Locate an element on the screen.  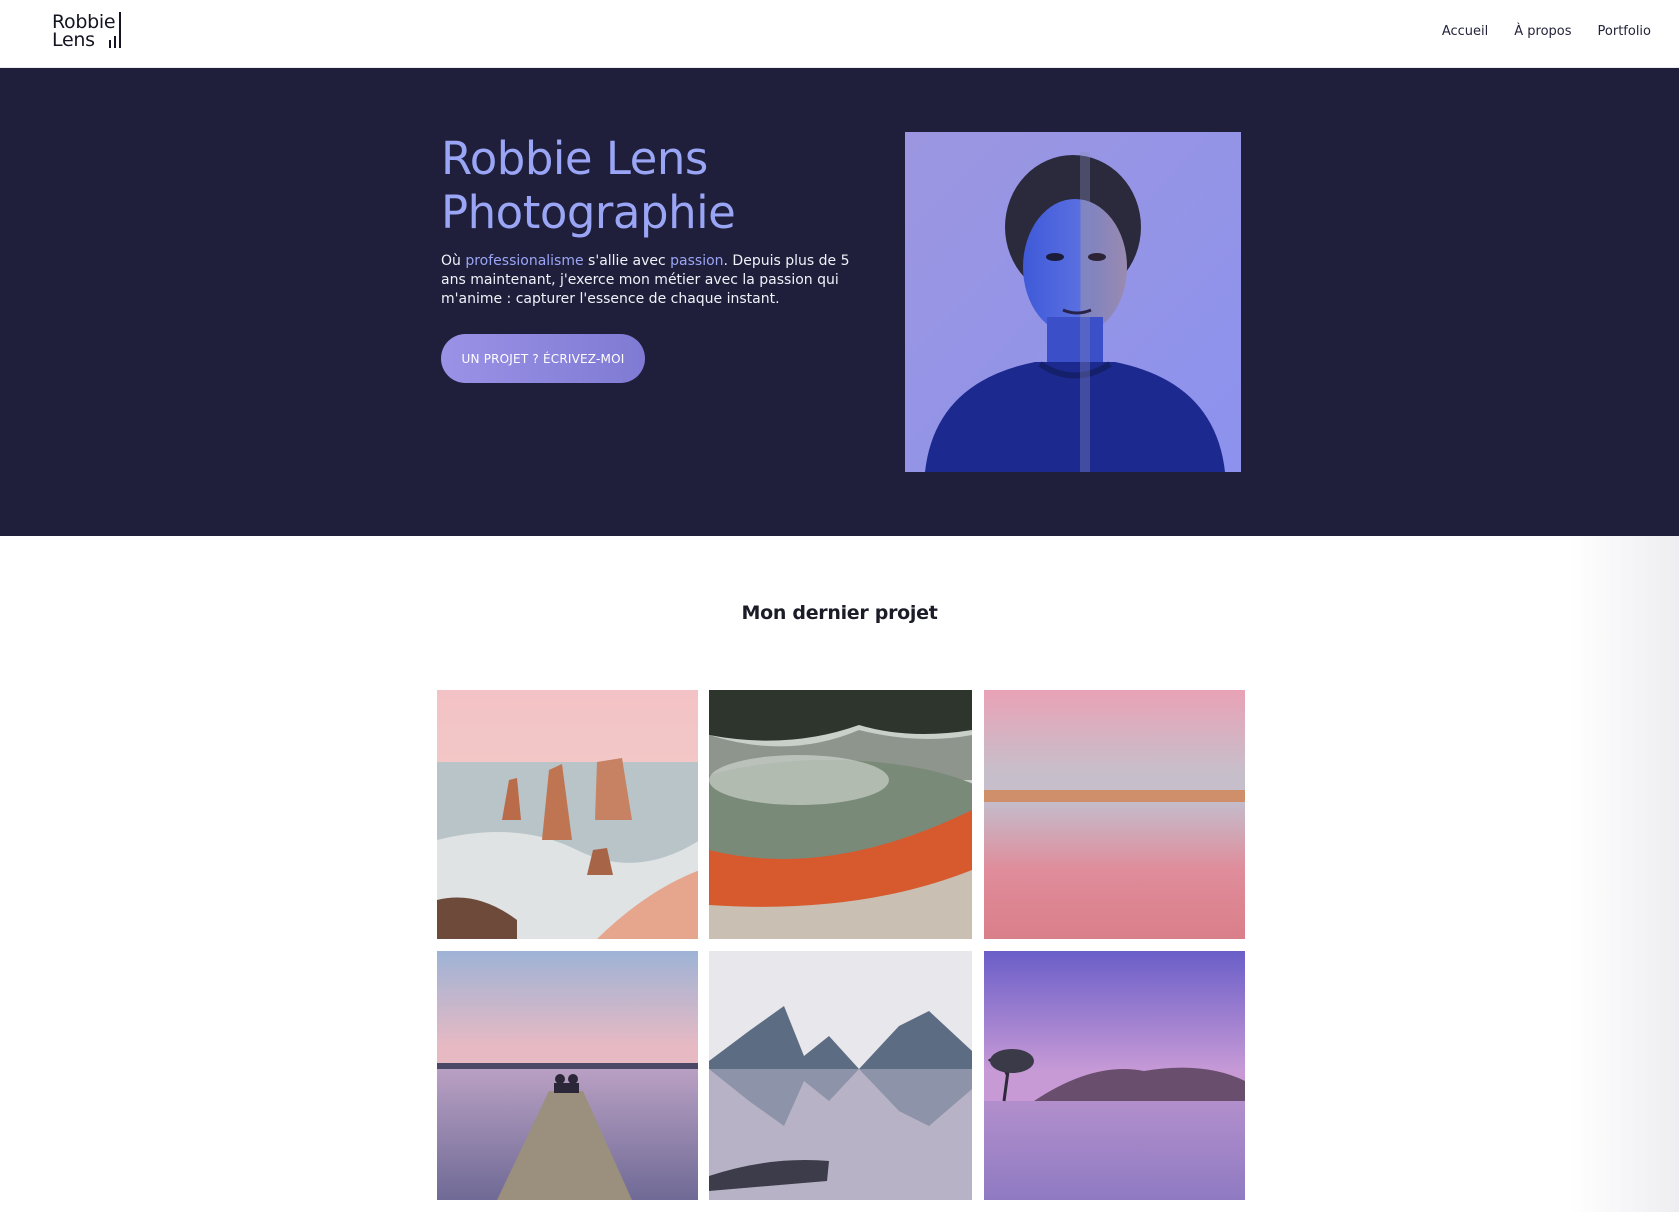
gallery-image-hot-spring is located at coordinates (840, 814).